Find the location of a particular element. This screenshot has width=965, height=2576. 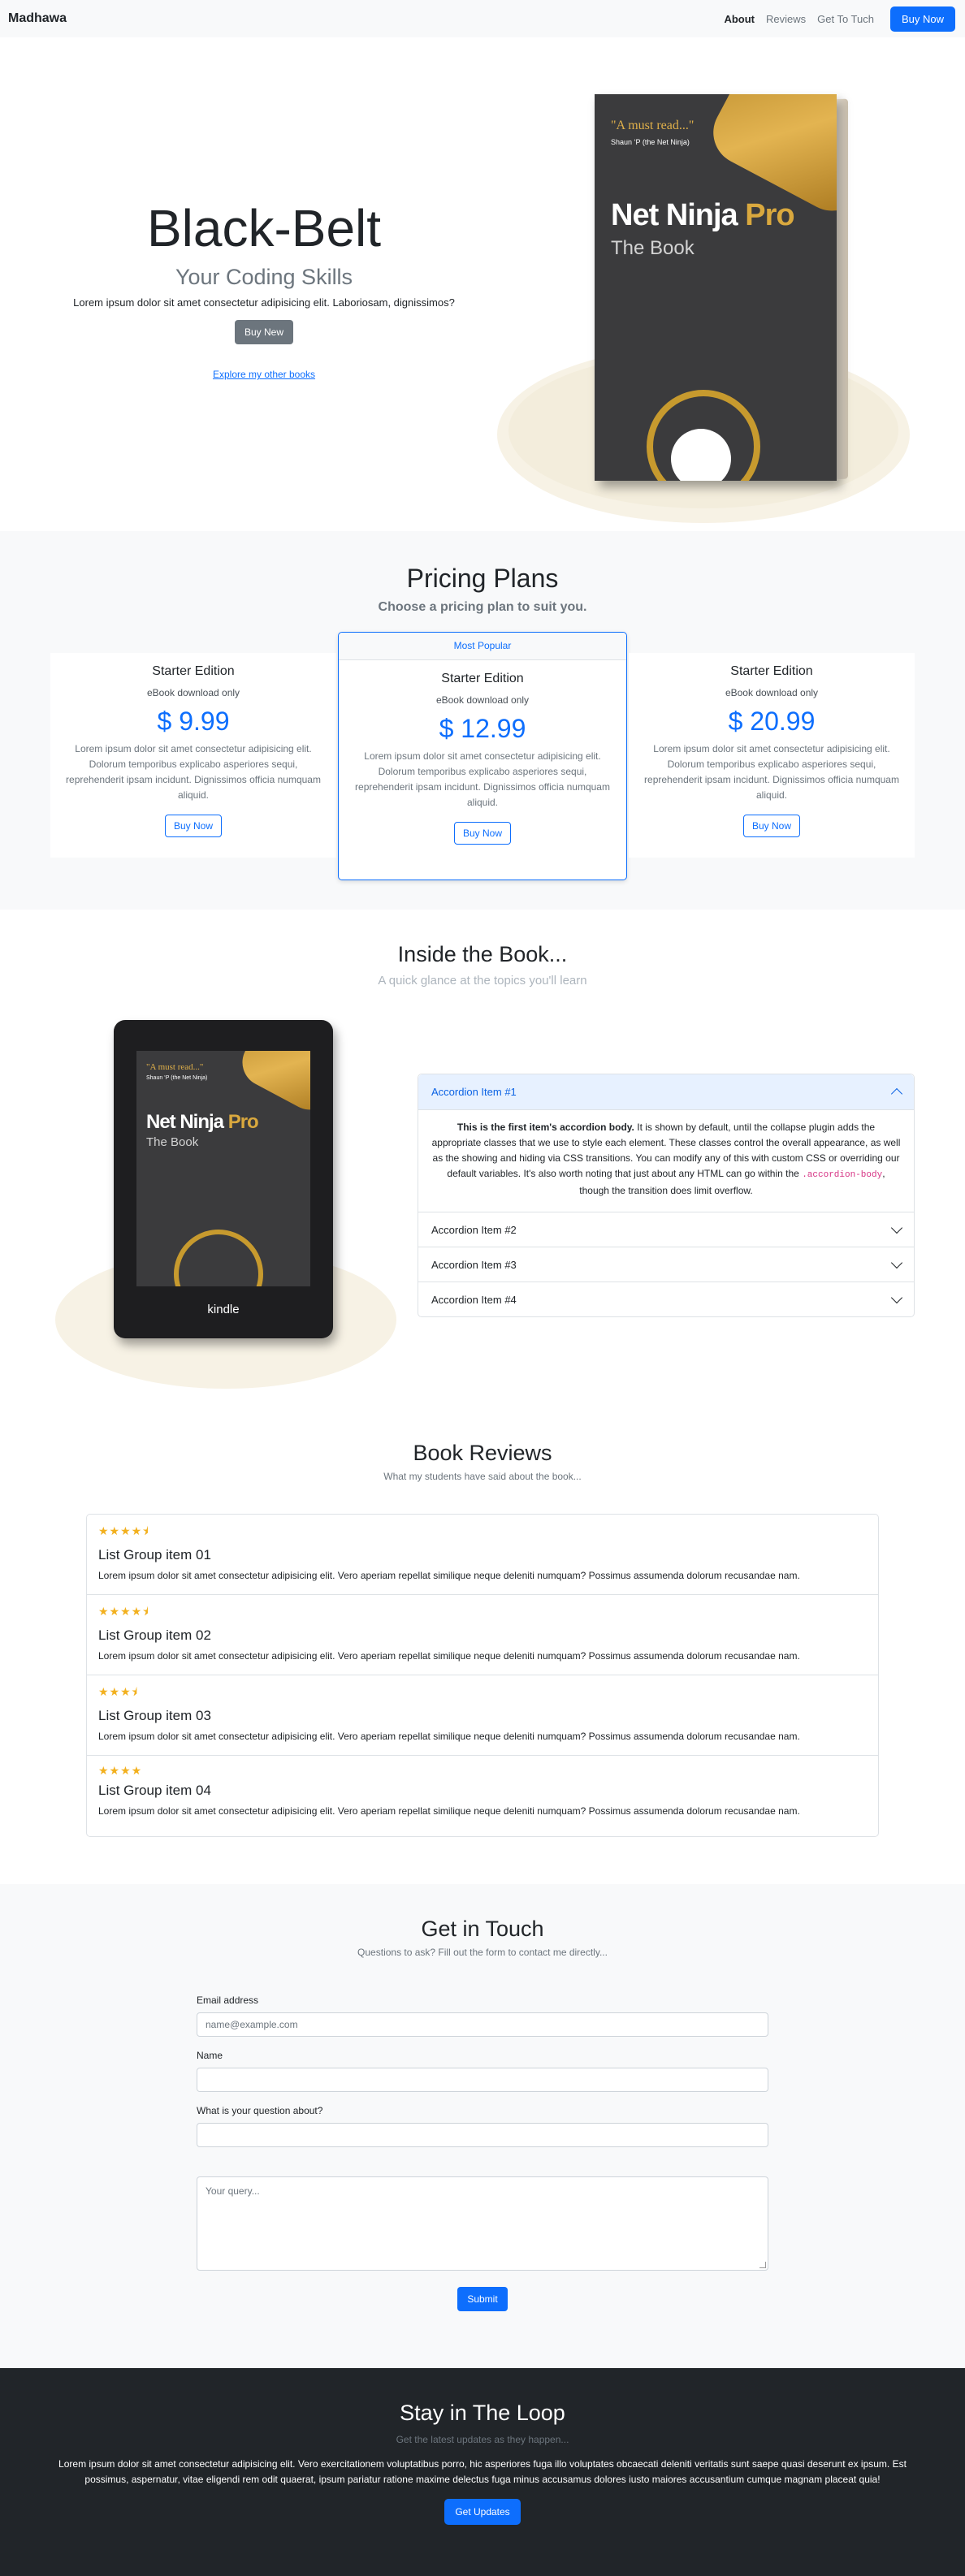

accordion-label: Accordion Item #3 is located at coordinates (474, 1265).